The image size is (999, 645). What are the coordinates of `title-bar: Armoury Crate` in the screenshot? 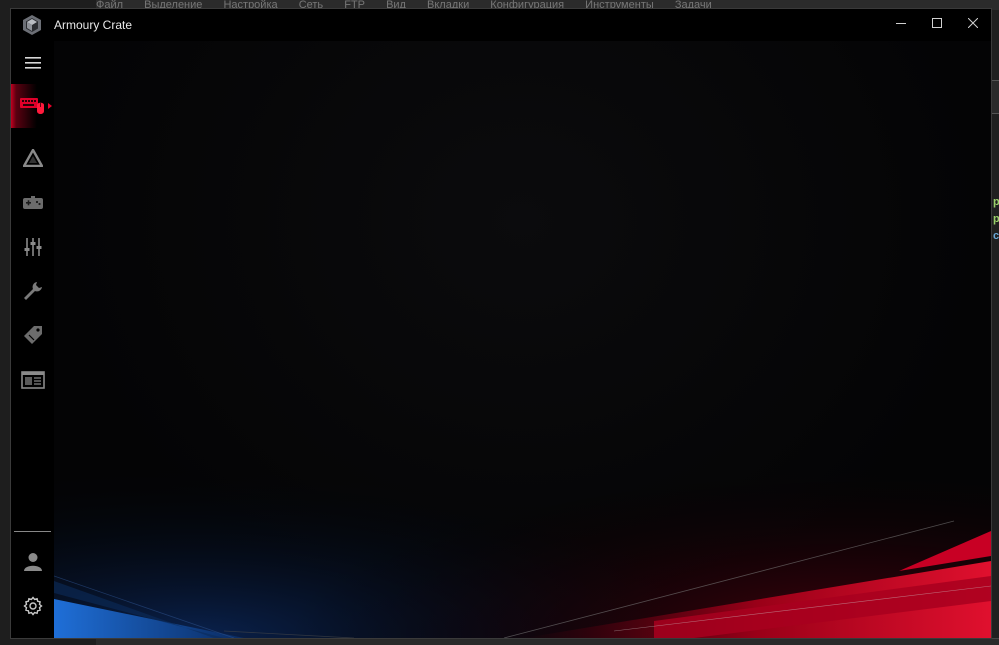 It's located at (501, 25).